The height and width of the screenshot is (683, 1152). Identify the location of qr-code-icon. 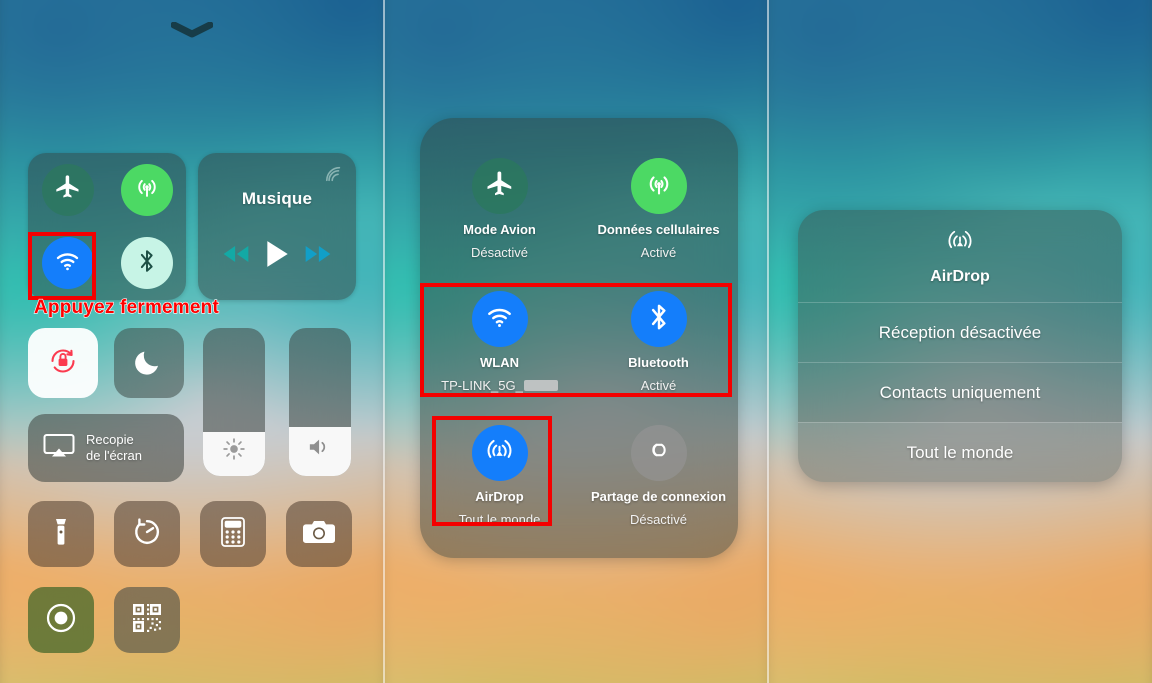
(147, 620).